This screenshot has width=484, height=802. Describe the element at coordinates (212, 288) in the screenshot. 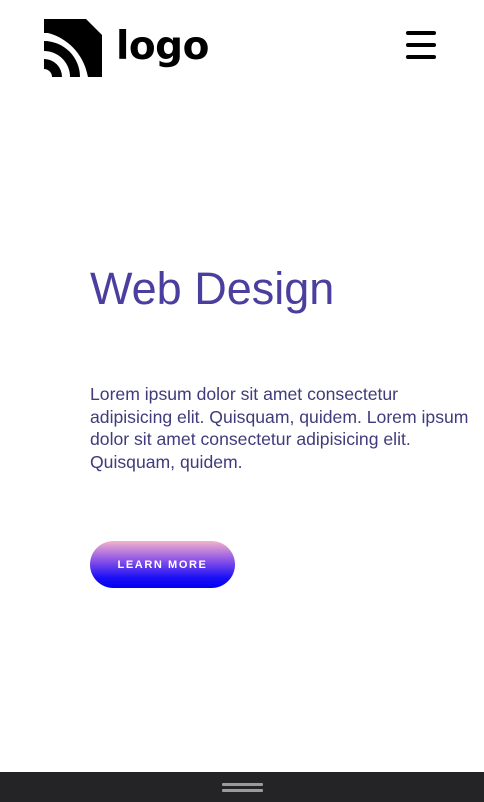

I see `hero-title: Web Design` at that location.